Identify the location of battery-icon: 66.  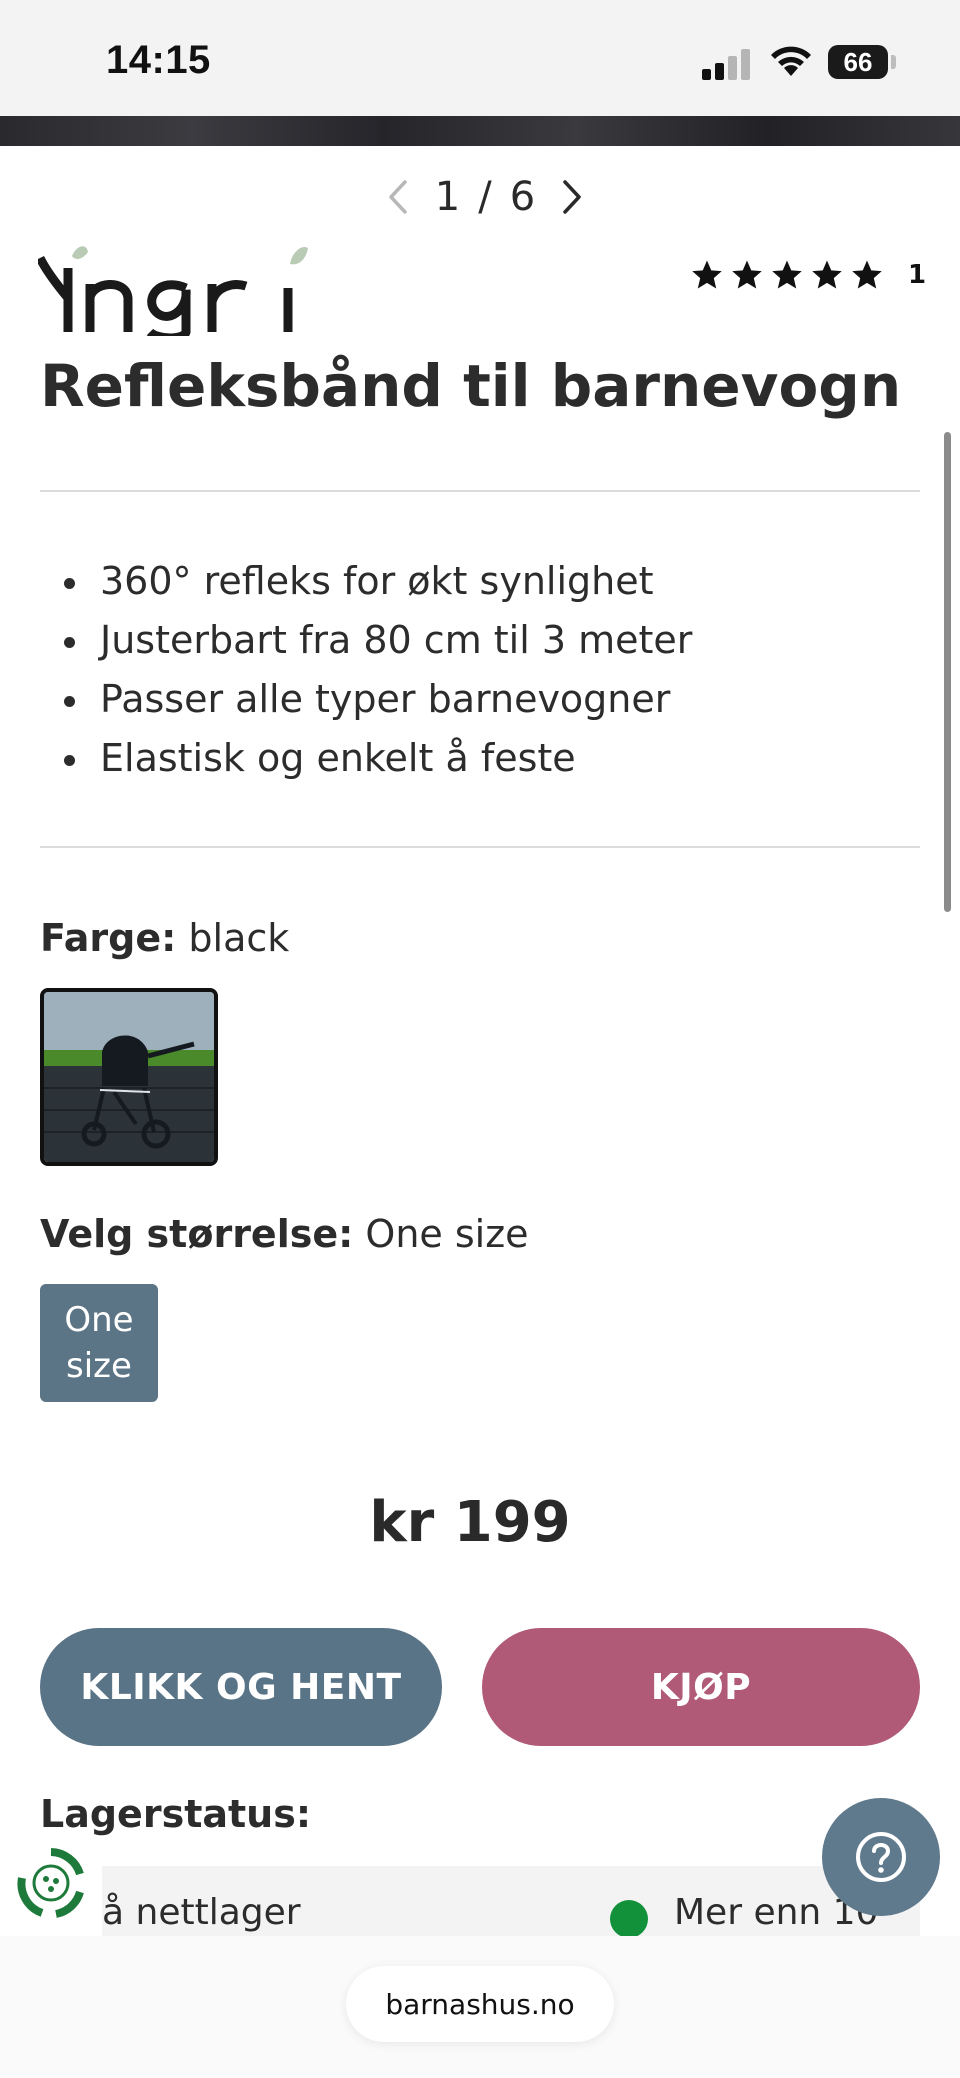
(858, 62).